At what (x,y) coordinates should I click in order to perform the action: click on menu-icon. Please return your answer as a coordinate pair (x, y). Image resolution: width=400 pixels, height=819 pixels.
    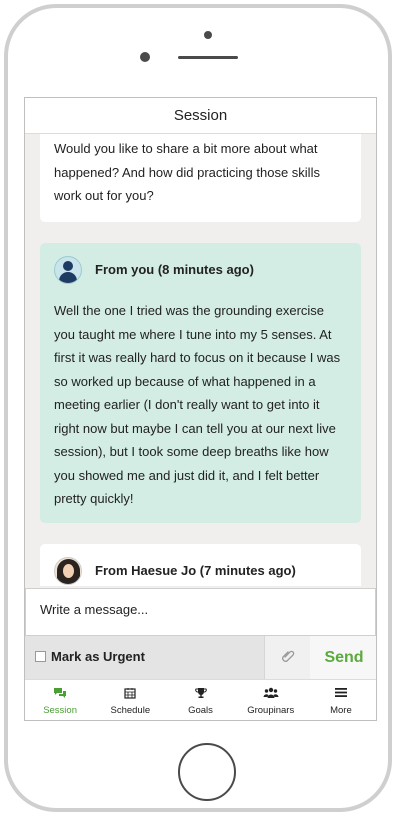
    Looking at the image, I should click on (340, 694).